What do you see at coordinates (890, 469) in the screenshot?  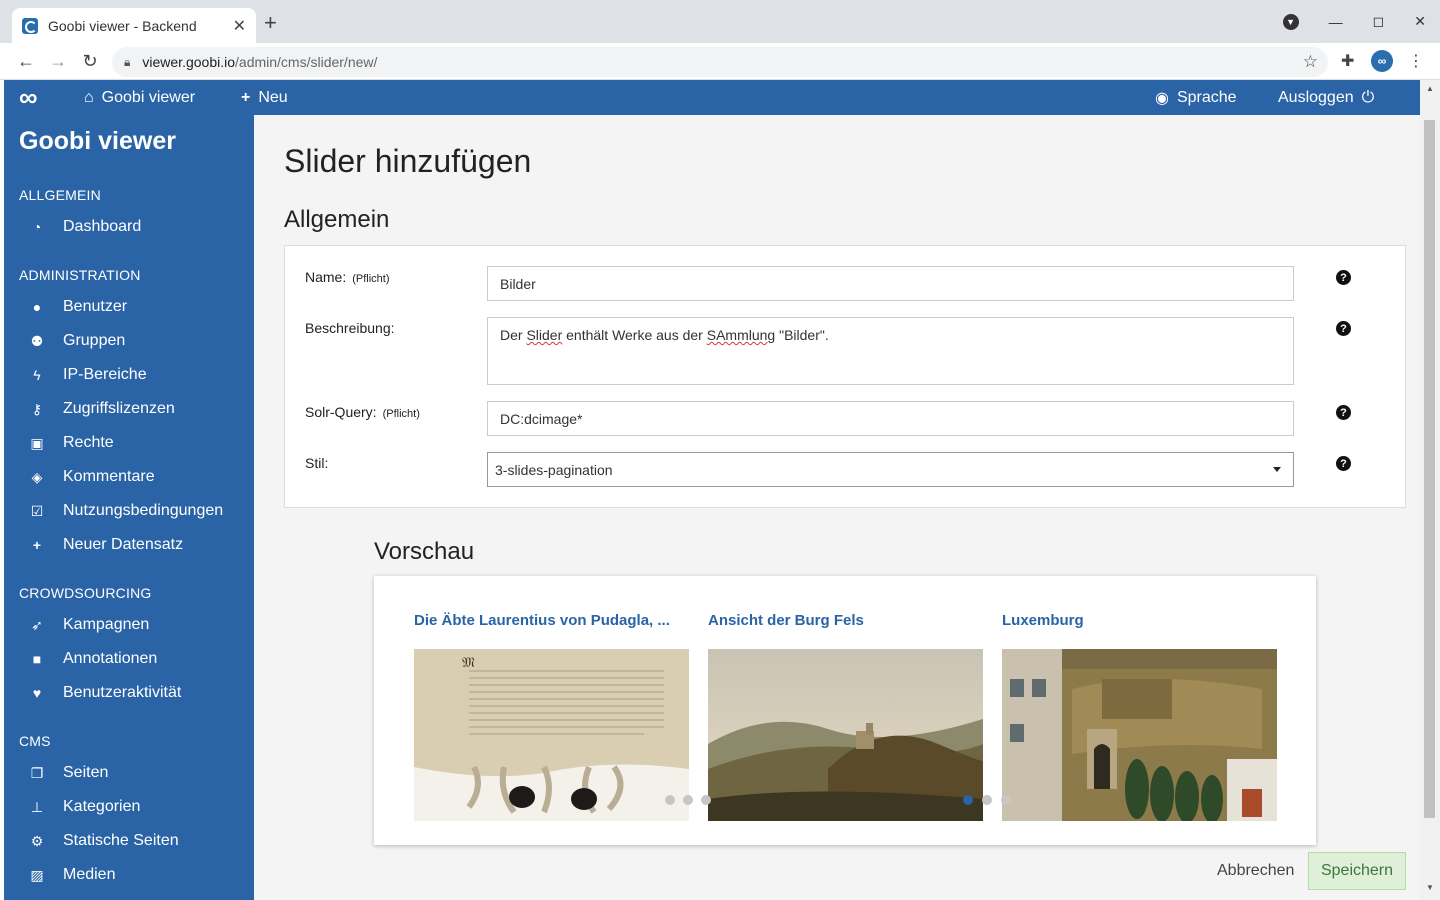 I see `style-select: 3-slides-pagination` at bounding box center [890, 469].